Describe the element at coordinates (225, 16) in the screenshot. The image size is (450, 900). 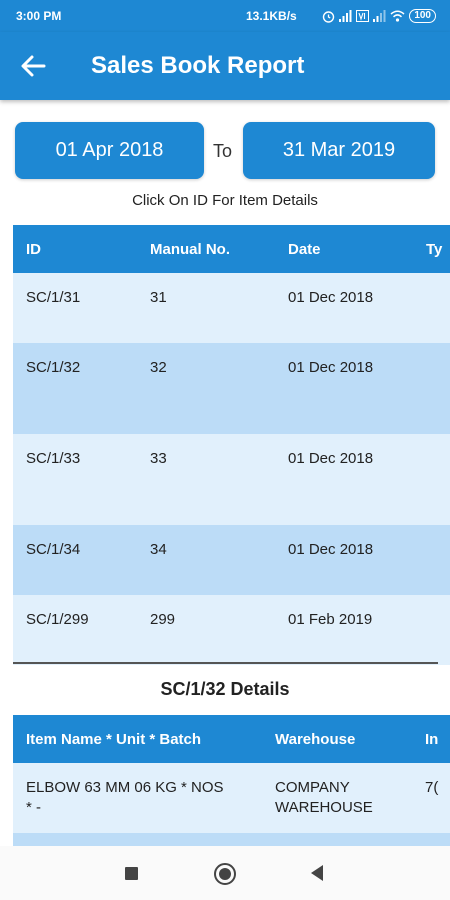
I see `status-bar: 3:00 PM 13.1KB/s 100` at that location.